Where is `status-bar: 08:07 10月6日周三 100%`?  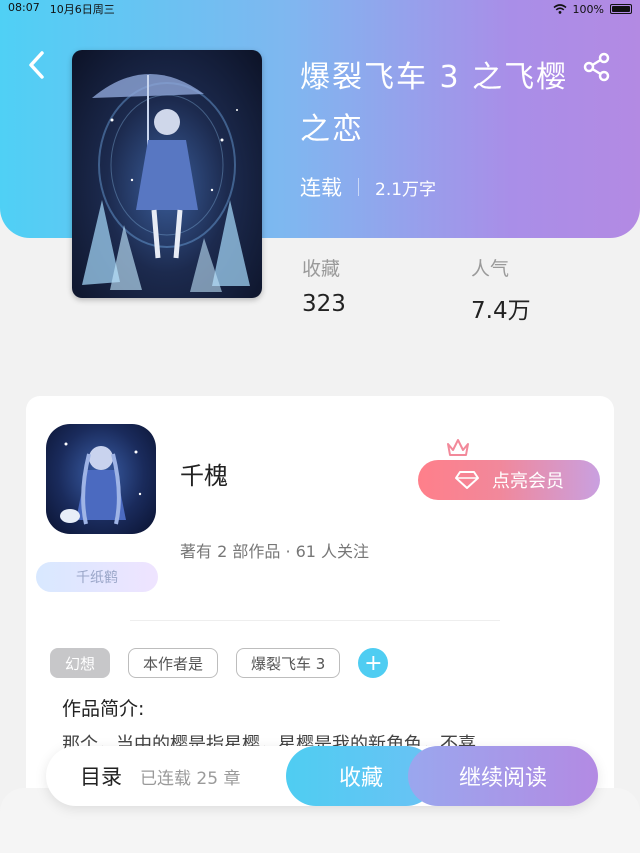
status-bar: 08:07 10月6日周三 100% is located at coordinates (320, 9).